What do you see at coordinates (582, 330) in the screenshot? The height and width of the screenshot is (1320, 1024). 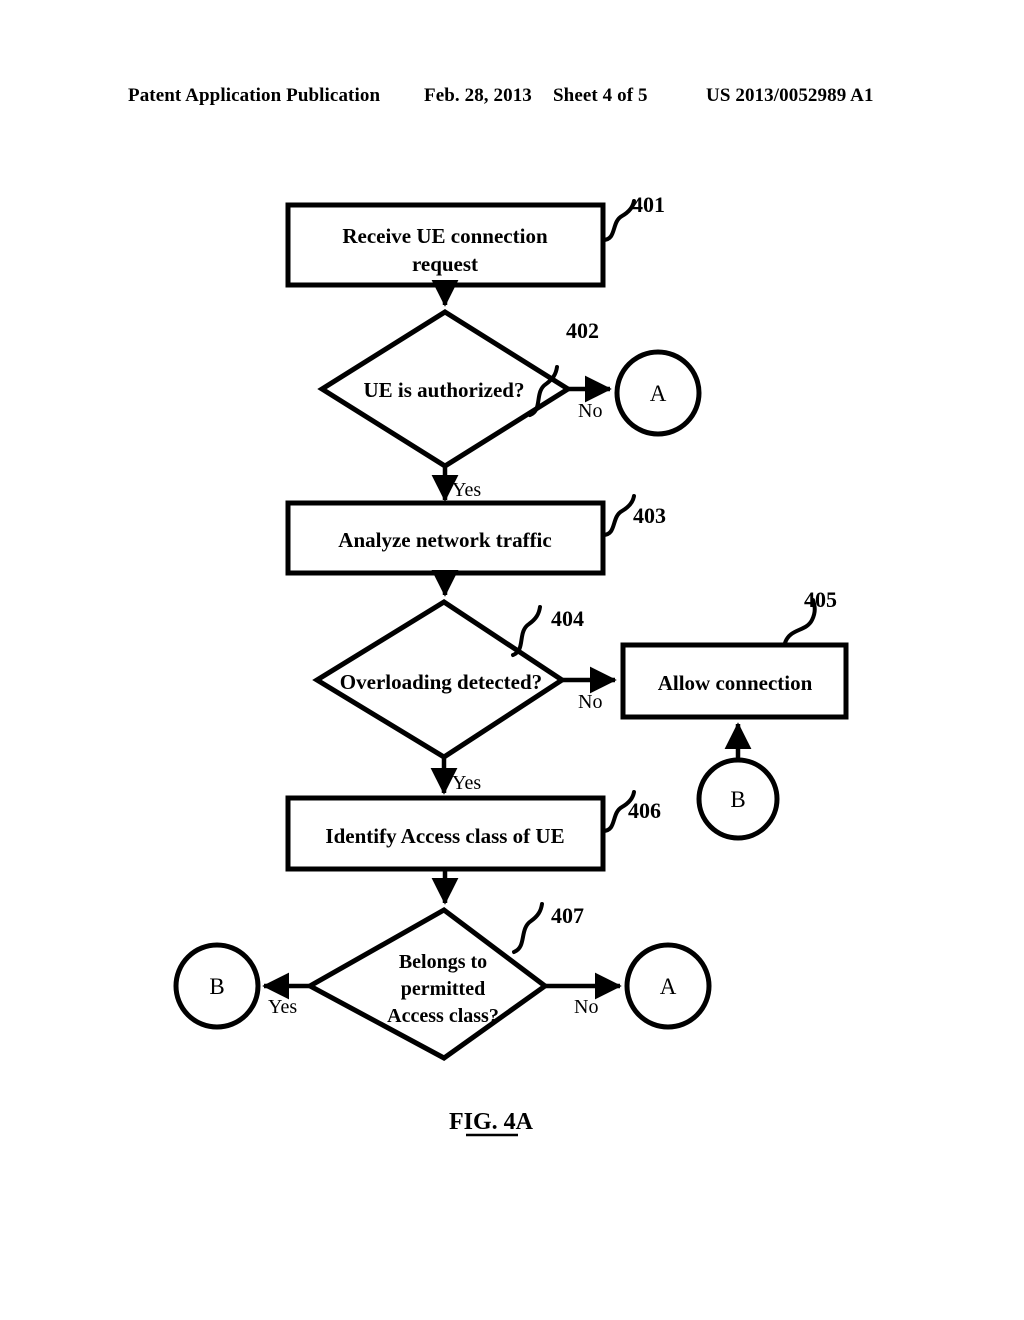 I see `reference-numeral-402: 402` at bounding box center [582, 330].